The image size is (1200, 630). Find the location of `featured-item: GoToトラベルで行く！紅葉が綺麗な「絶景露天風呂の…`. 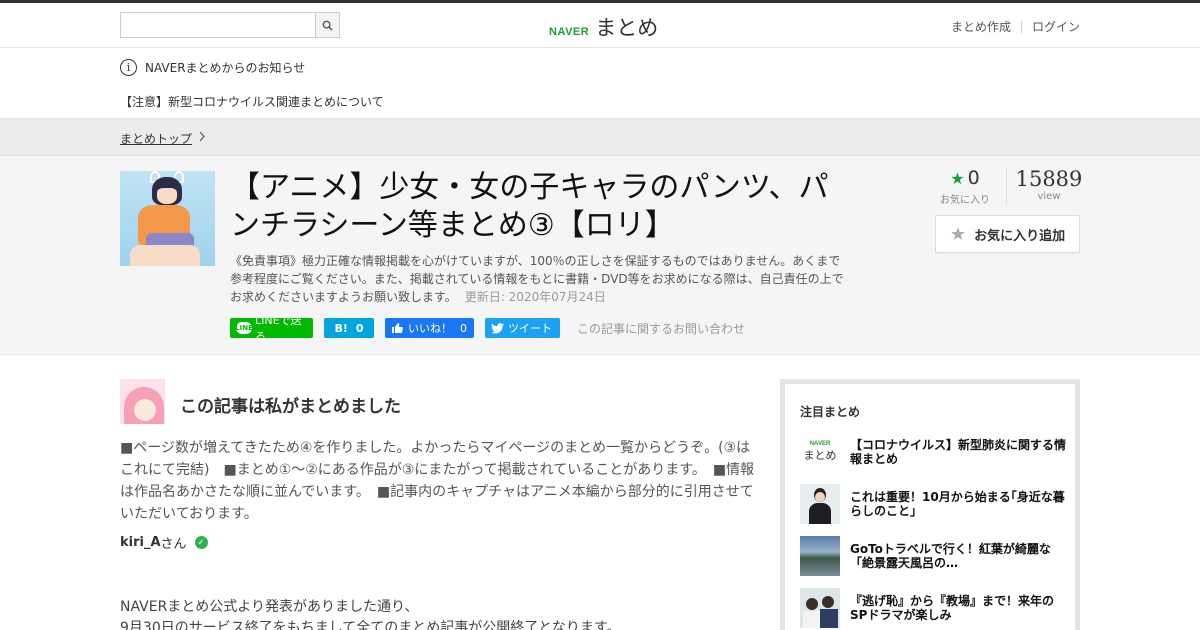

featured-item: GoToトラベルで行く！紅葉が綺麗な「絶景露天風呂の… is located at coordinates (935, 556).